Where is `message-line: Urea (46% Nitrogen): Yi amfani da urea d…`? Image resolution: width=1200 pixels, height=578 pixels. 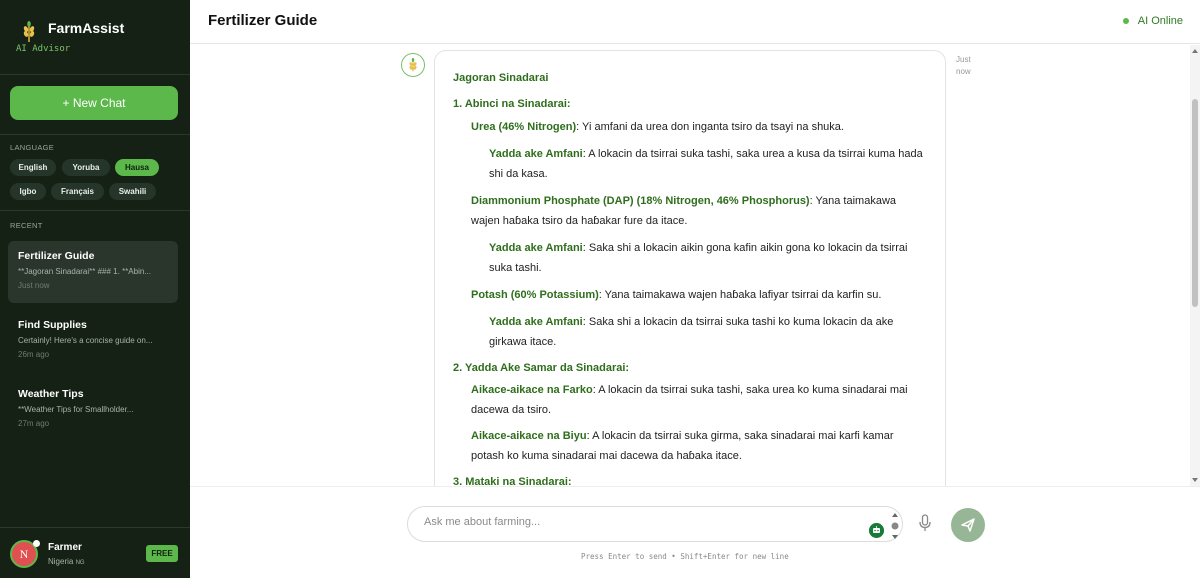 message-line: Urea (46% Nitrogen): Yi amfani da urea d… is located at coordinates (657, 127).